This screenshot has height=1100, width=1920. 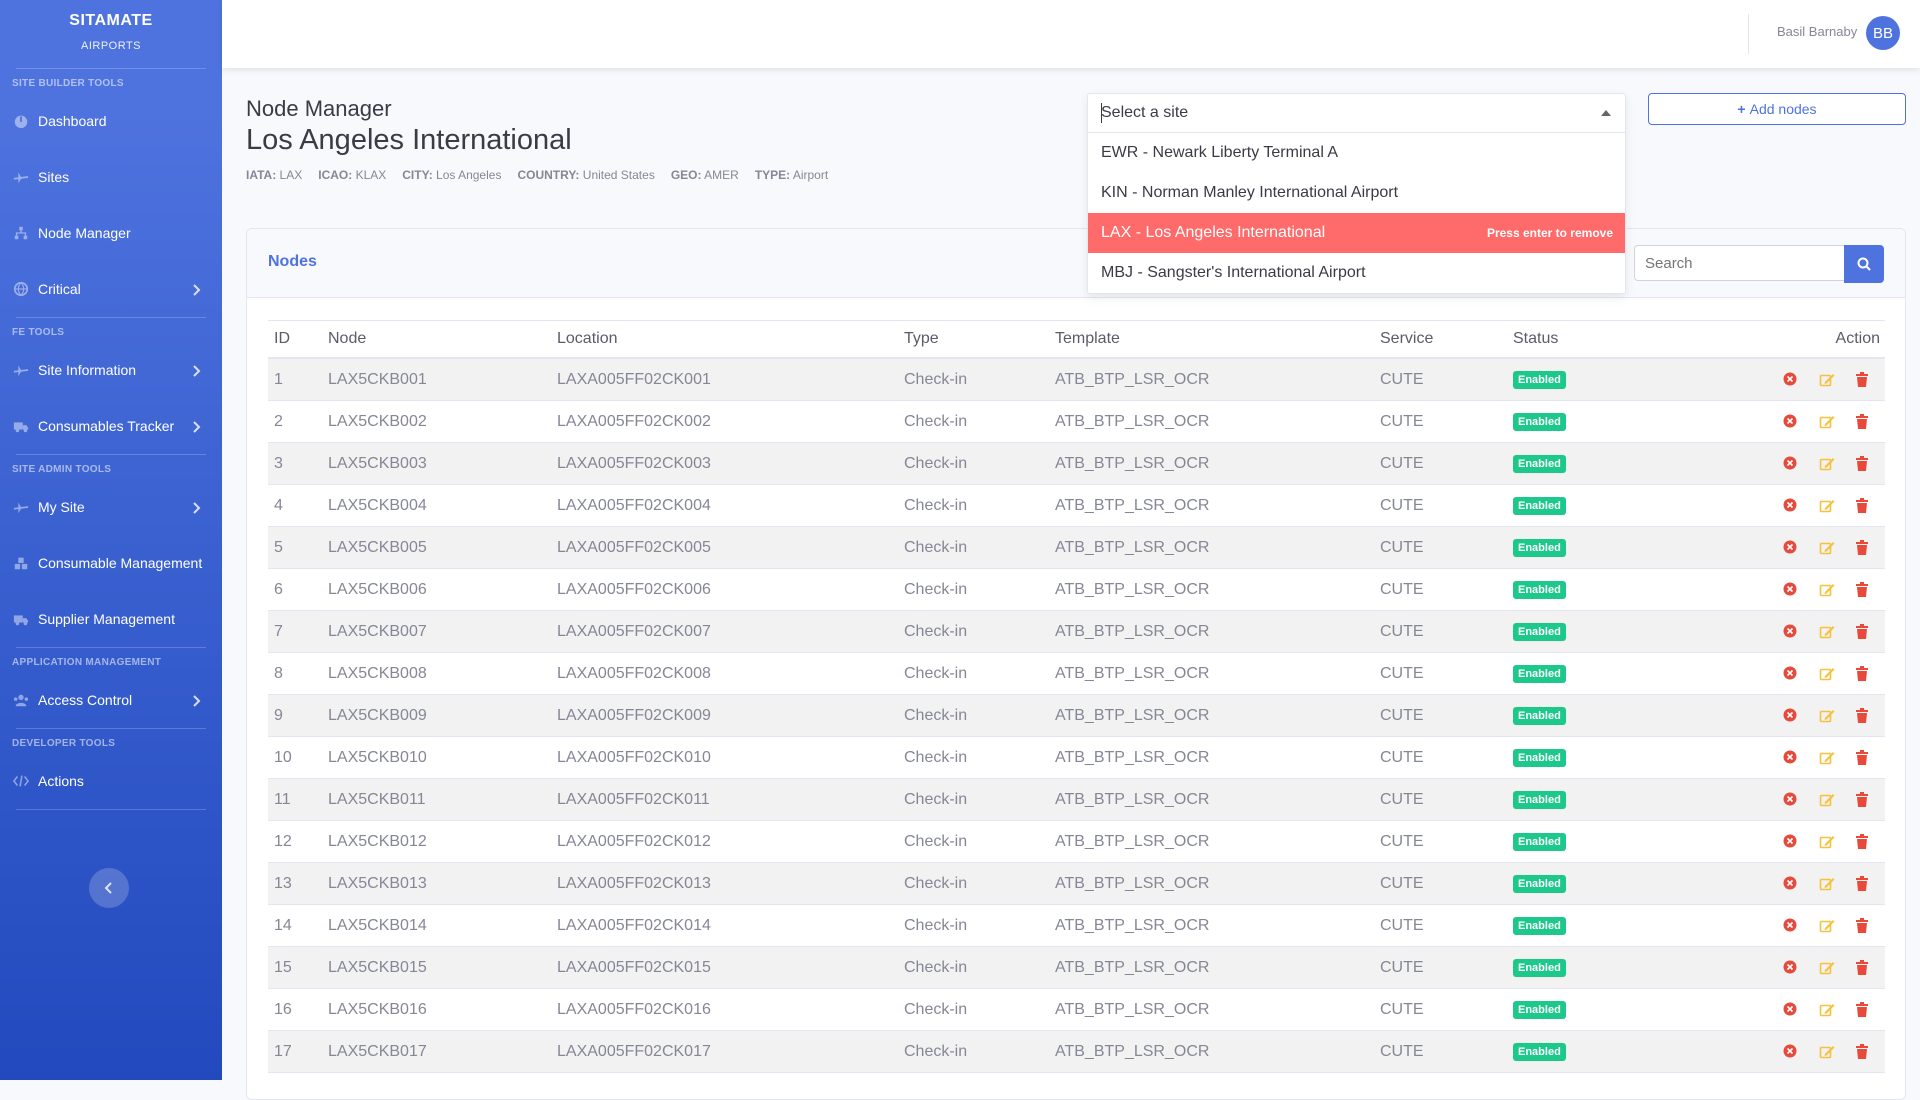 What do you see at coordinates (111, 619) in the screenshot?
I see `sidebar-item-supplier-management: Supplier Management` at bounding box center [111, 619].